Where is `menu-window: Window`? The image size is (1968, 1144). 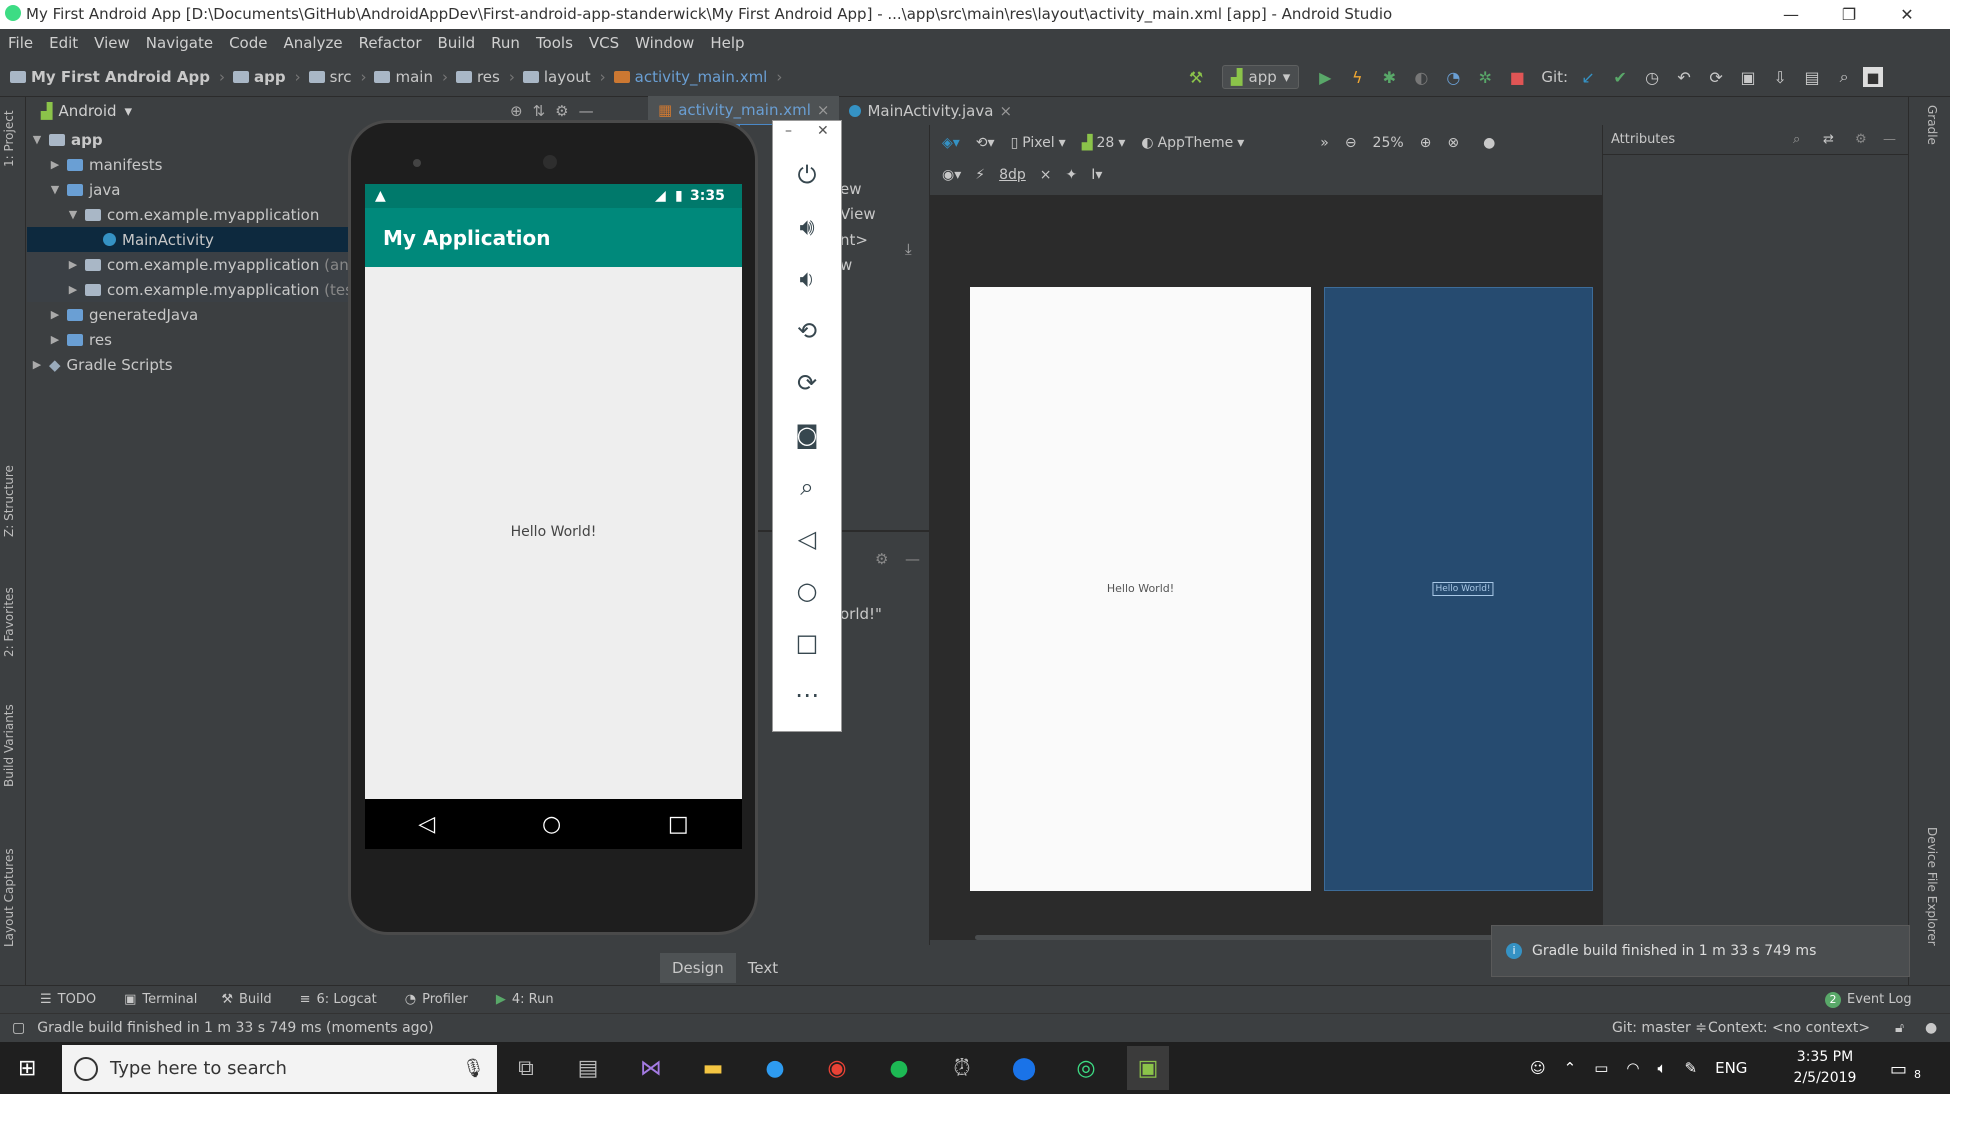
menu-window: Window is located at coordinates (664, 43).